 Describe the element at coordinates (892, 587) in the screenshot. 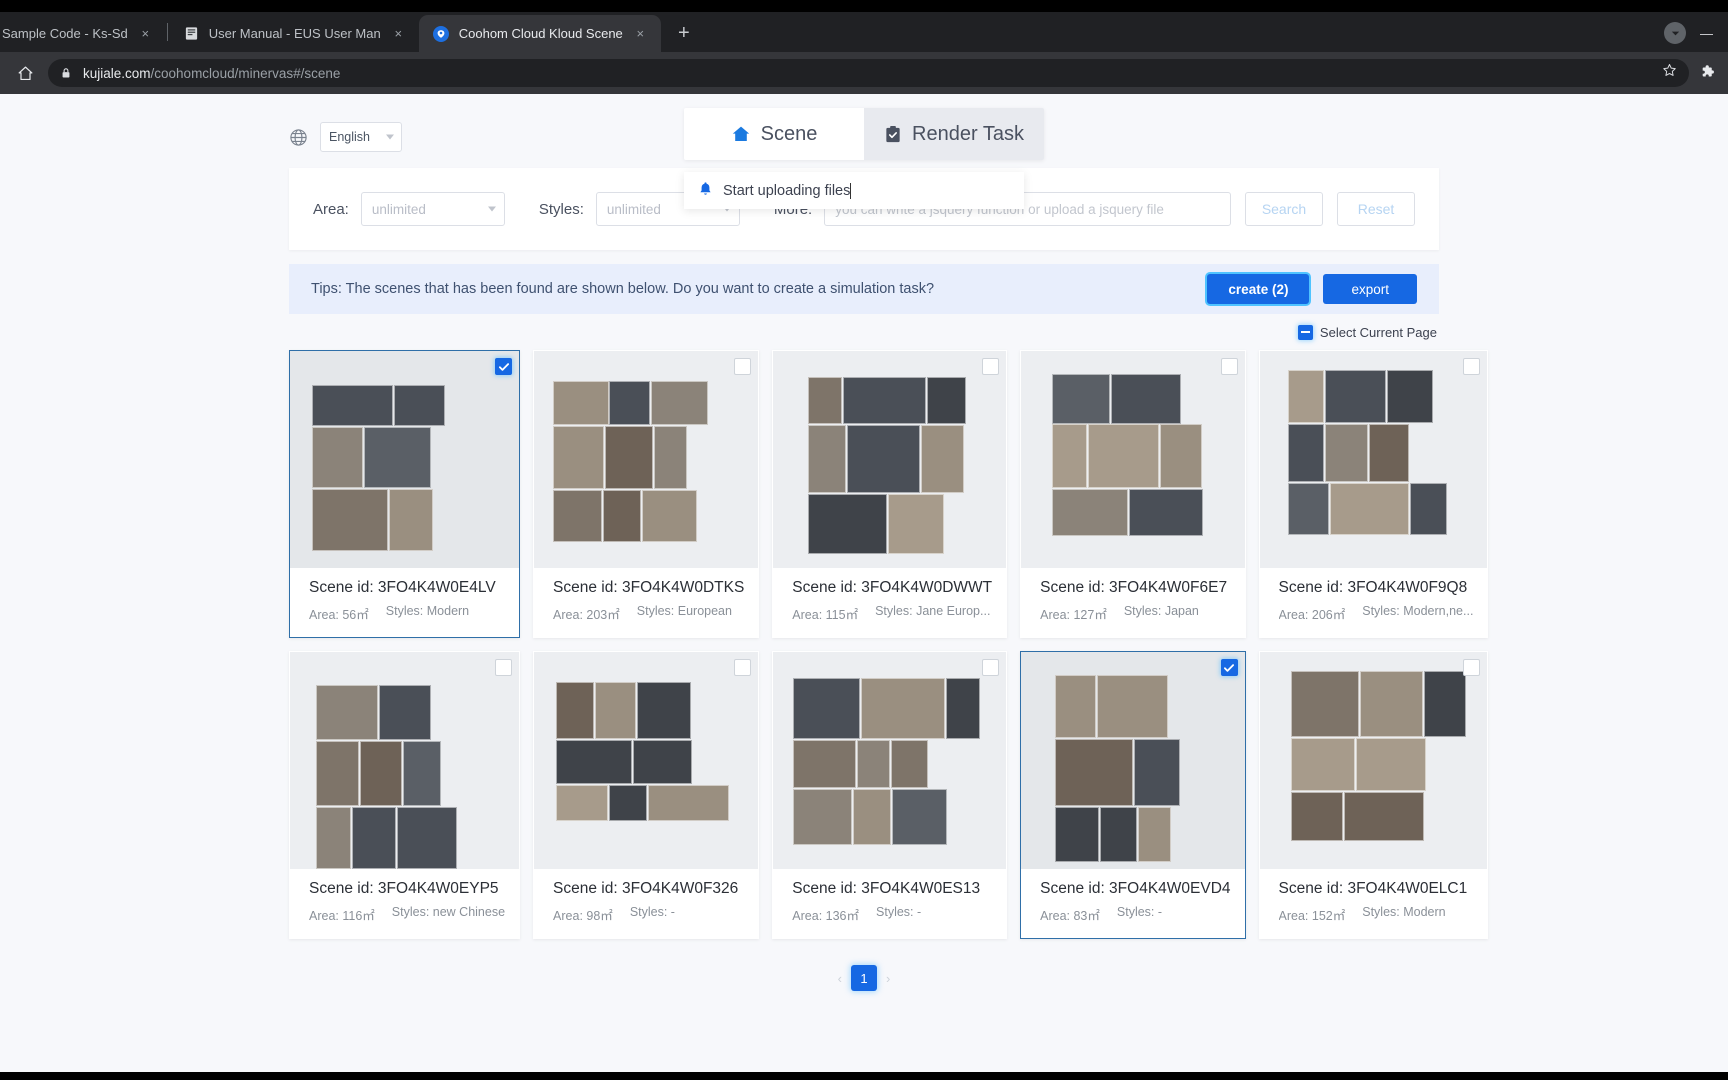

I see `scene-title: Scene id: 3FO4K4W0DWWT` at that location.